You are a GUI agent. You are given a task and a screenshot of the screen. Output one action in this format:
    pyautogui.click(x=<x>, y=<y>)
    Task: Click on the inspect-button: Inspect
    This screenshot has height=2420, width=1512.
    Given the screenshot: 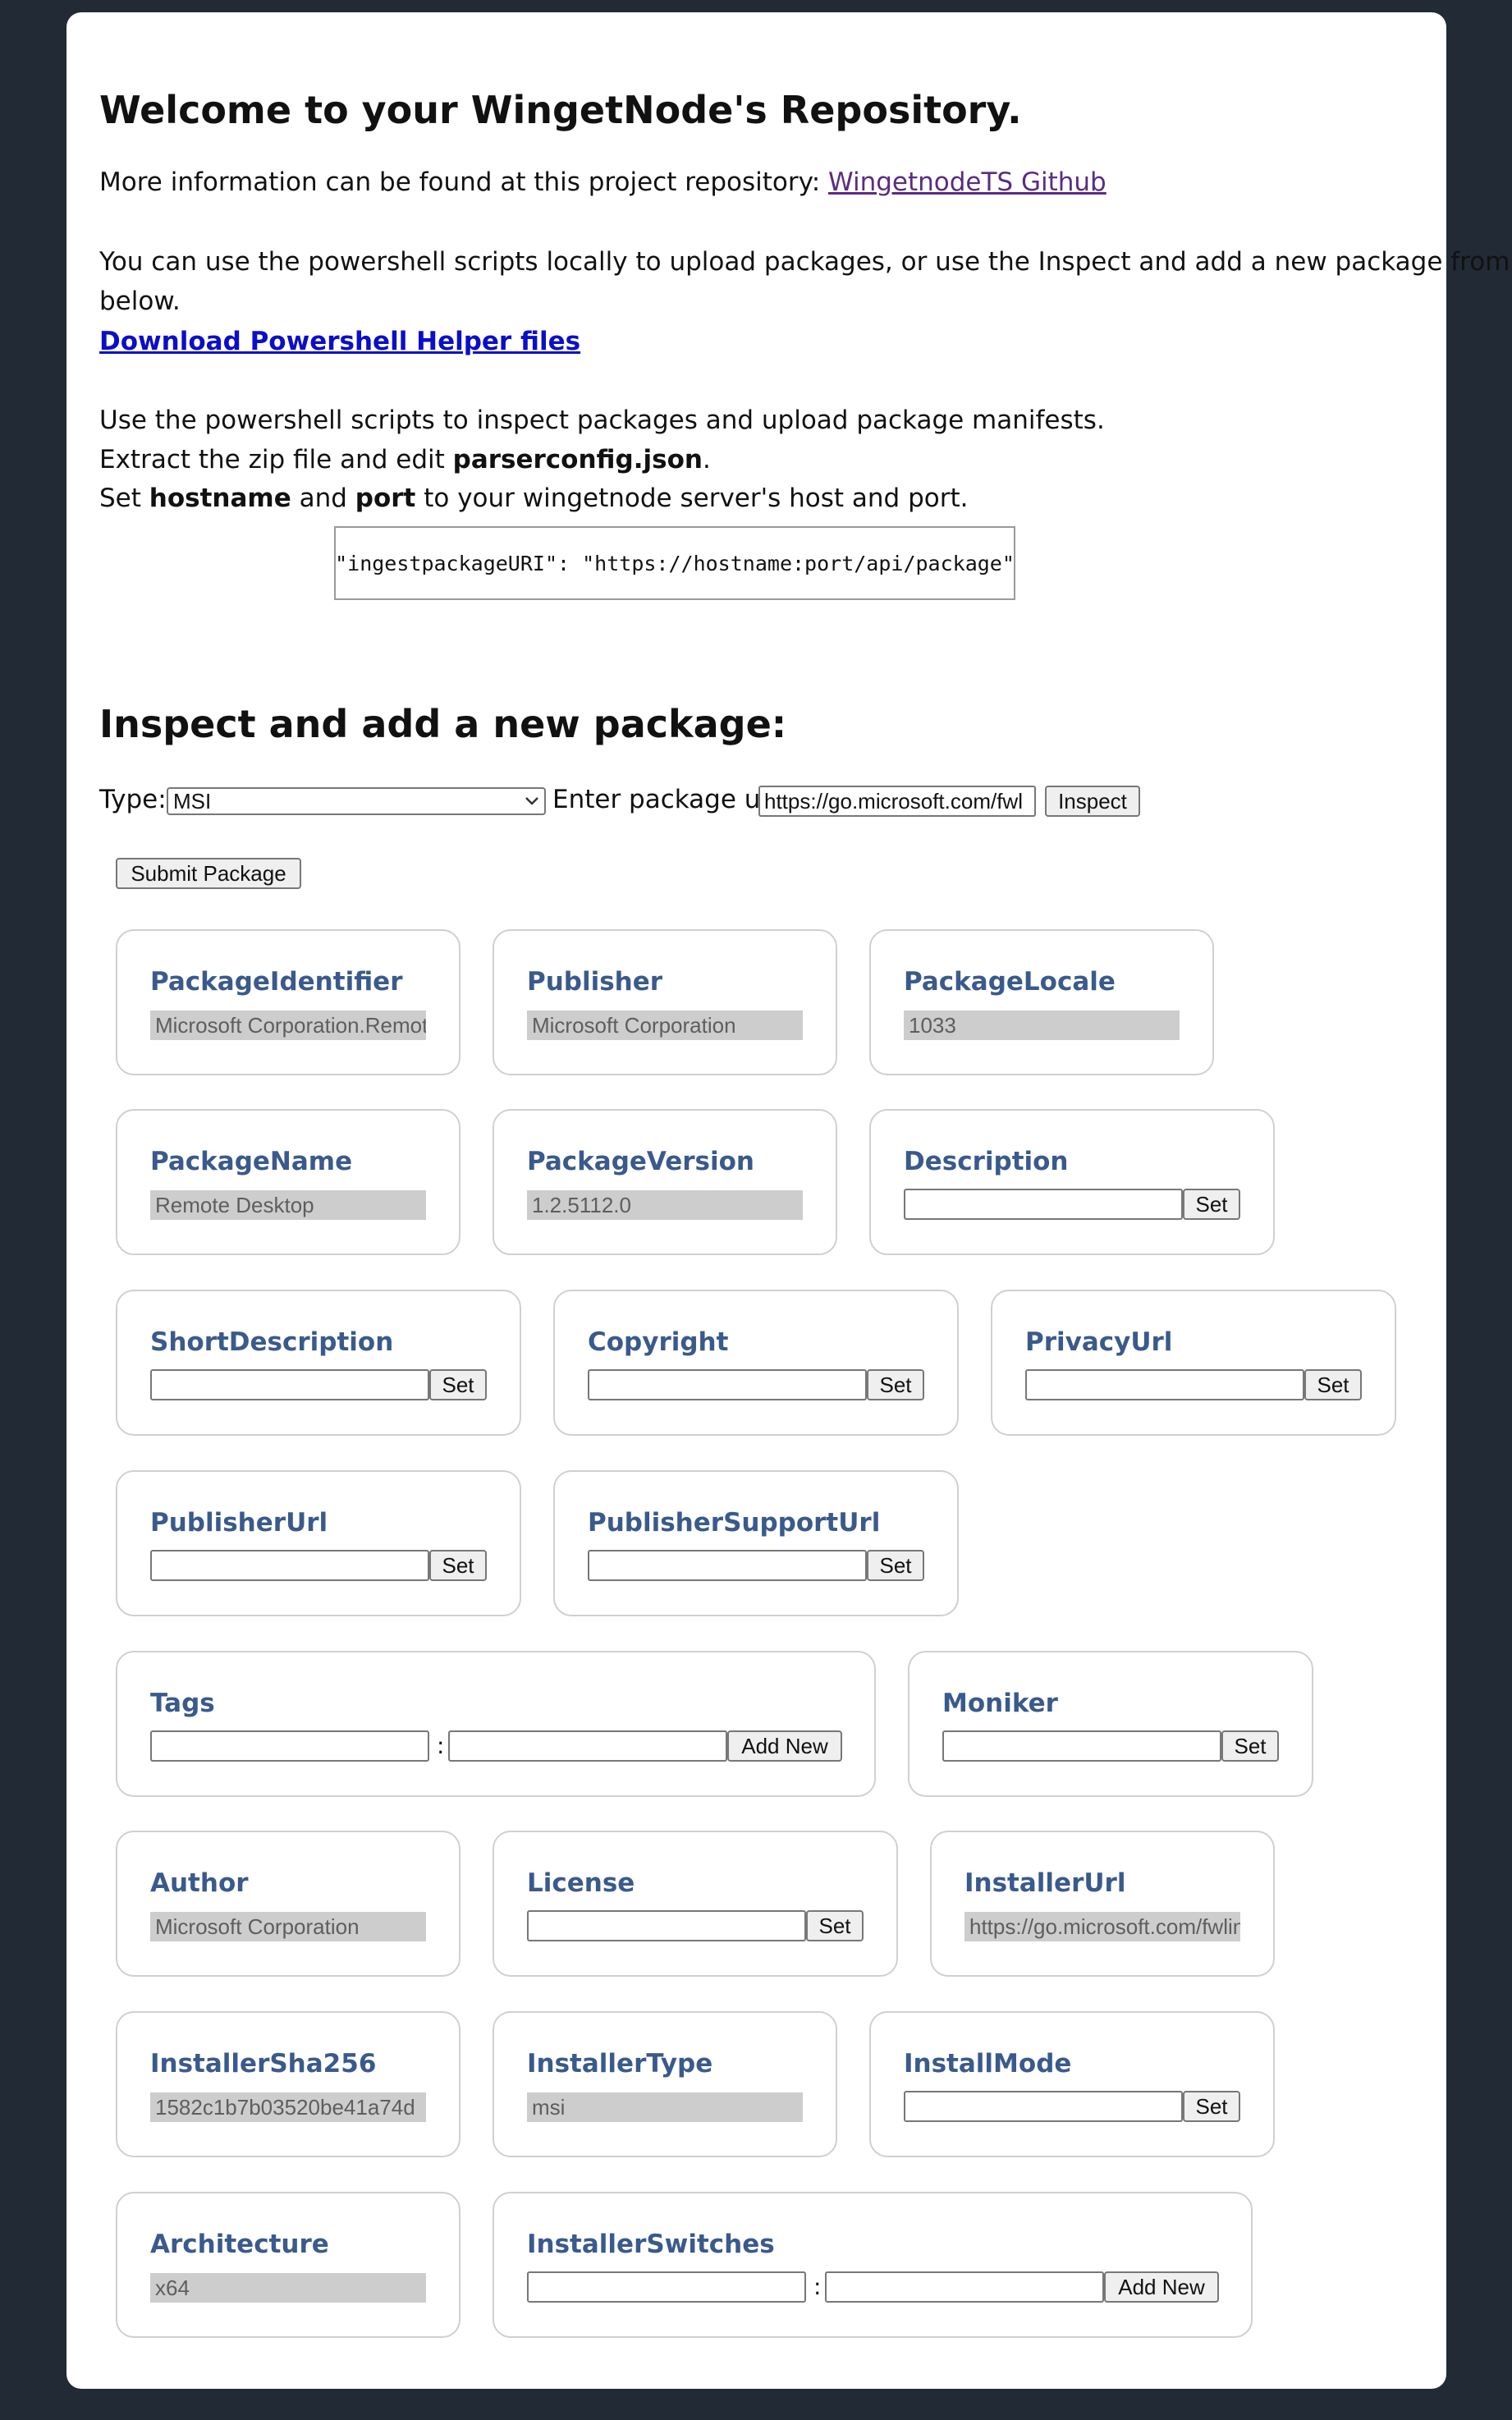 What is the action you would take?
    pyautogui.click(x=1092, y=801)
    